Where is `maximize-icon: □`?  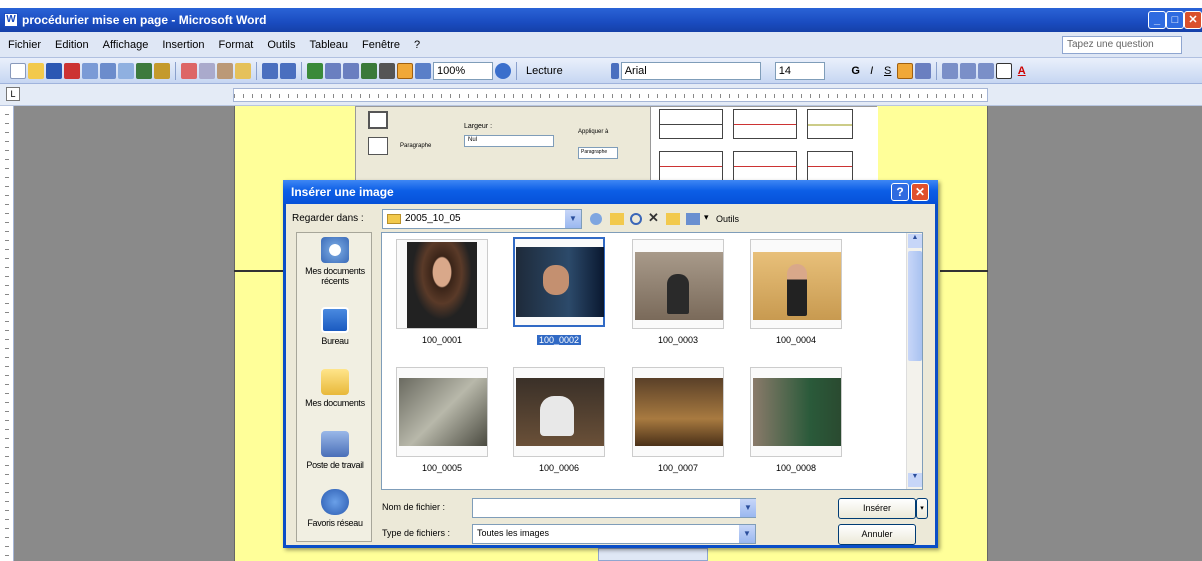 maximize-icon: □ is located at coordinates (1175, 20).